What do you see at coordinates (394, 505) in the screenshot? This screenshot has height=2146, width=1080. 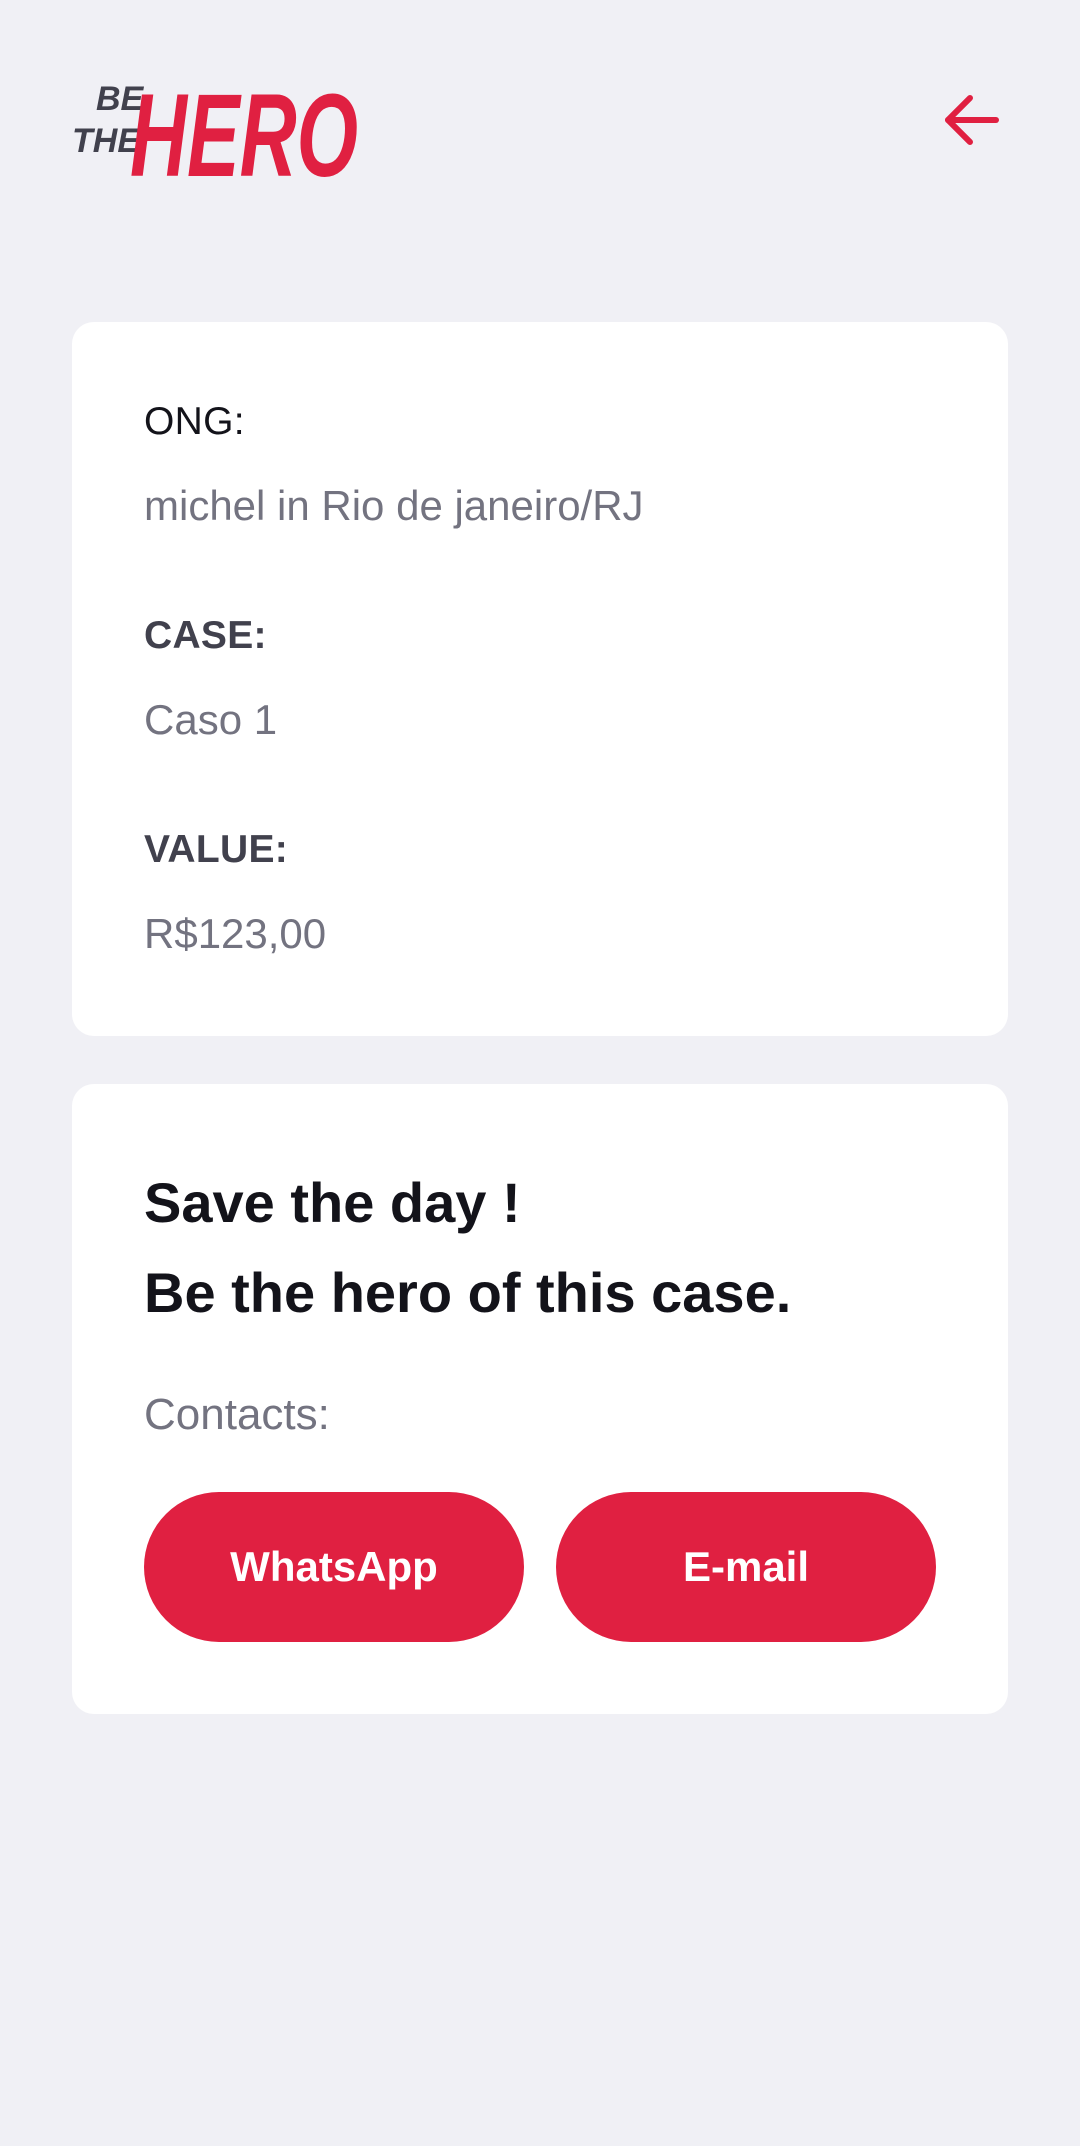 I see `ong-value: michel in Rio de janeiro/RJ` at bounding box center [394, 505].